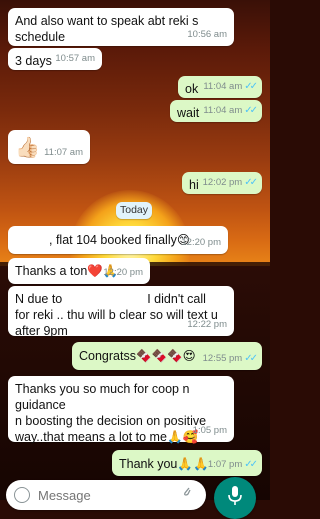 This screenshot has height=519, width=320. I want to click on microphone-button, so click(235, 498).